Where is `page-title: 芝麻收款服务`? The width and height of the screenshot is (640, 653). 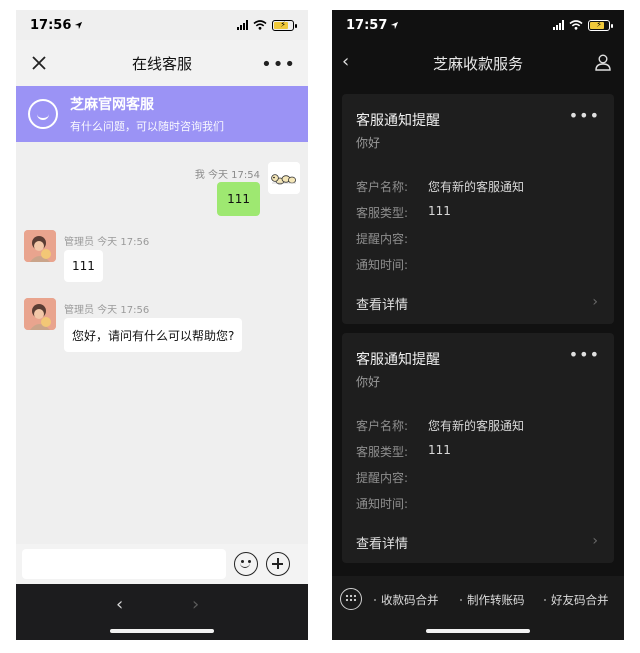
page-title: 芝麻收款服务 is located at coordinates (477, 63).